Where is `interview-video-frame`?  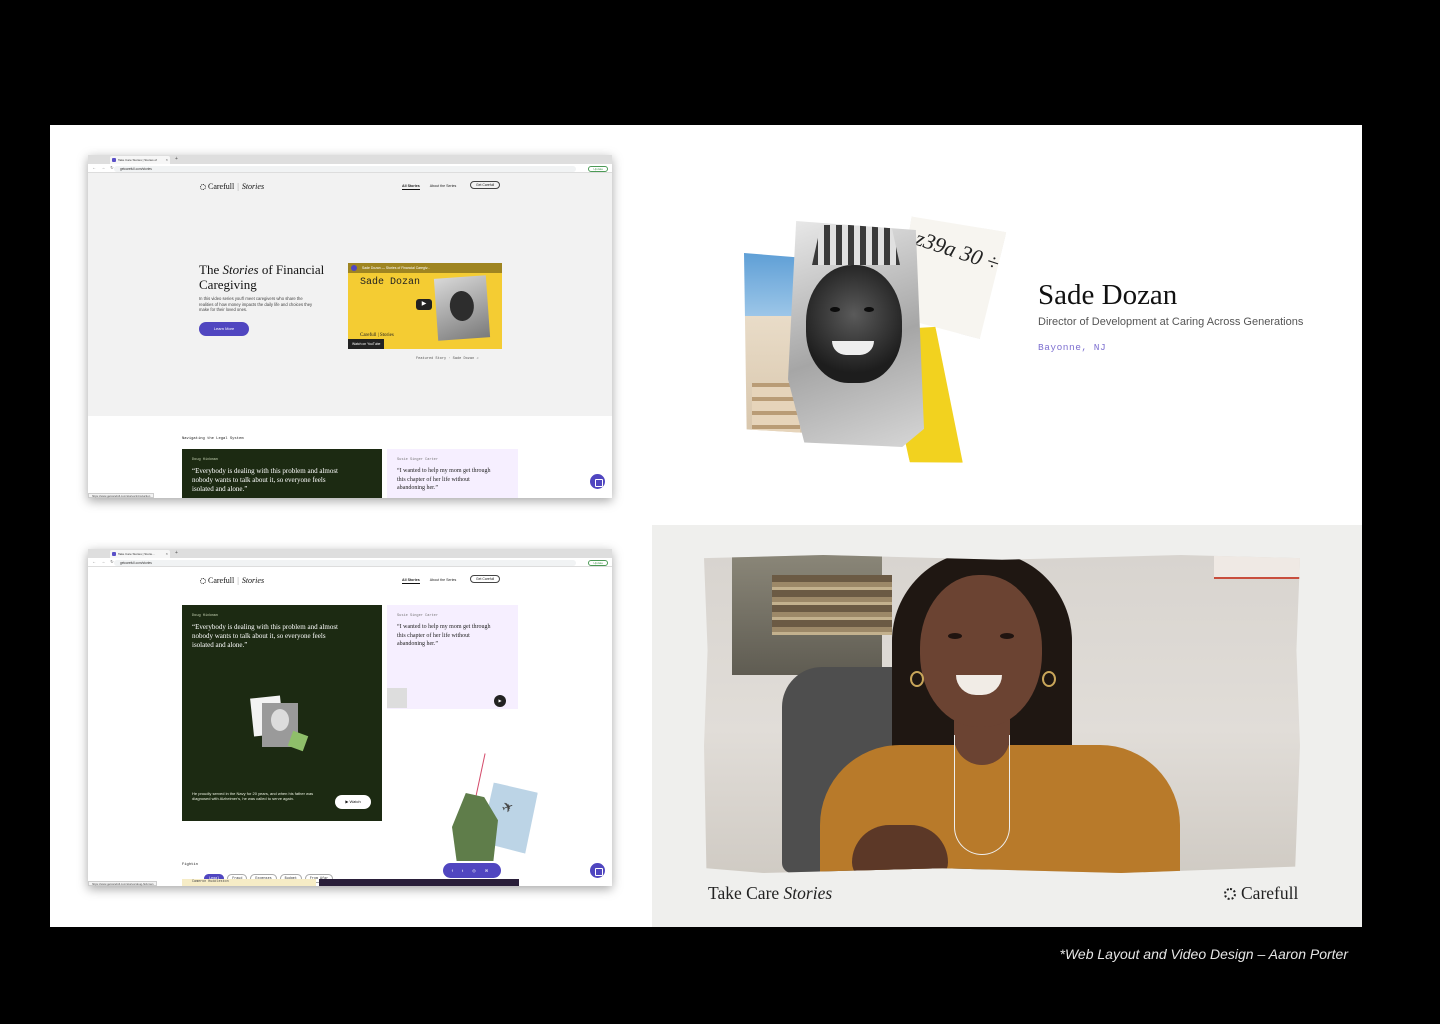
interview-video-frame is located at coordinates (1002, 714).